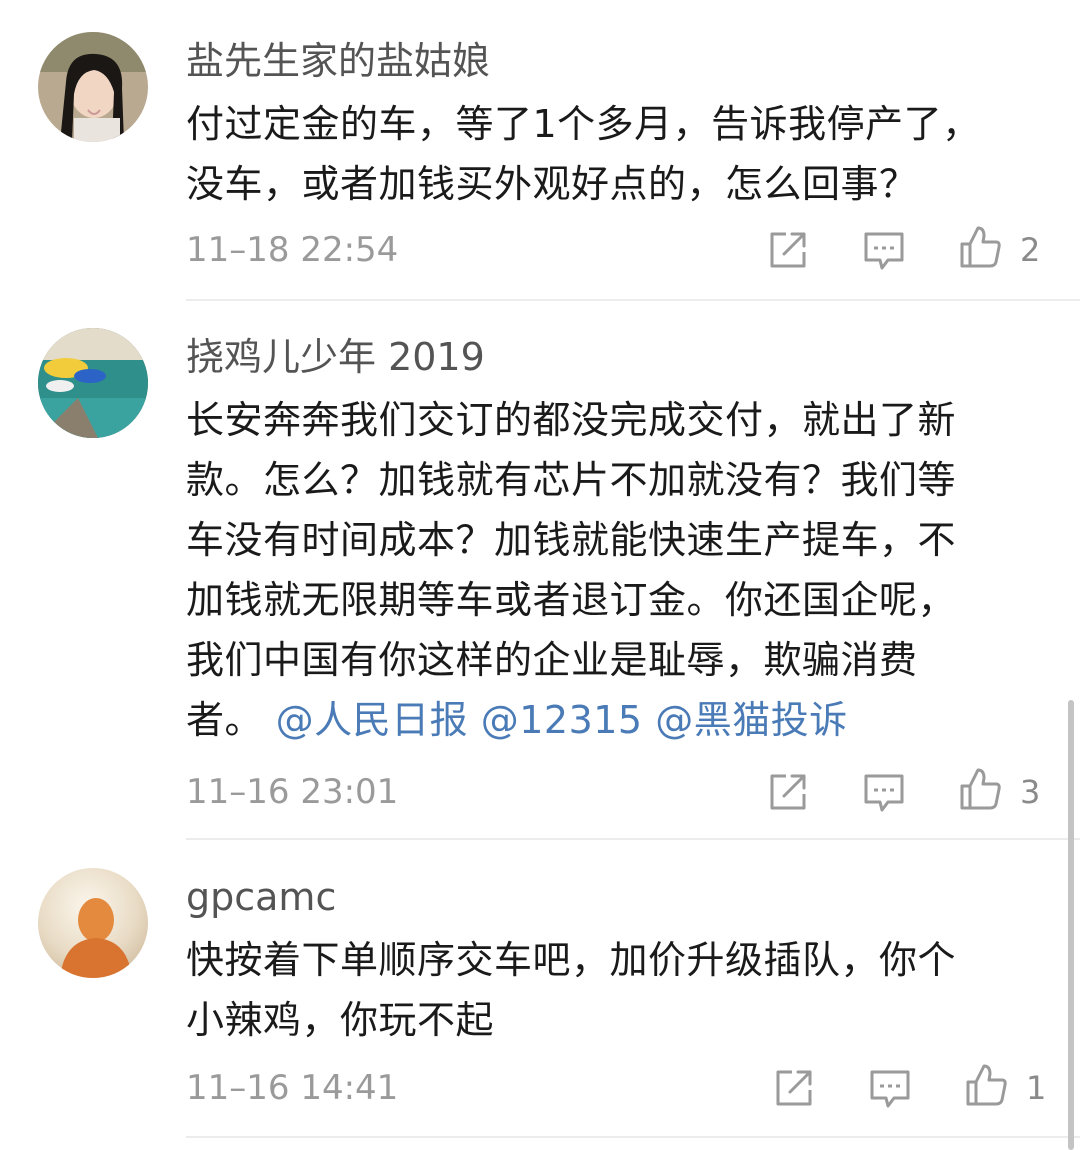  Describe the element at coordinates (1030, 250) in the screenshot. I see `like-count: 2` at that location.